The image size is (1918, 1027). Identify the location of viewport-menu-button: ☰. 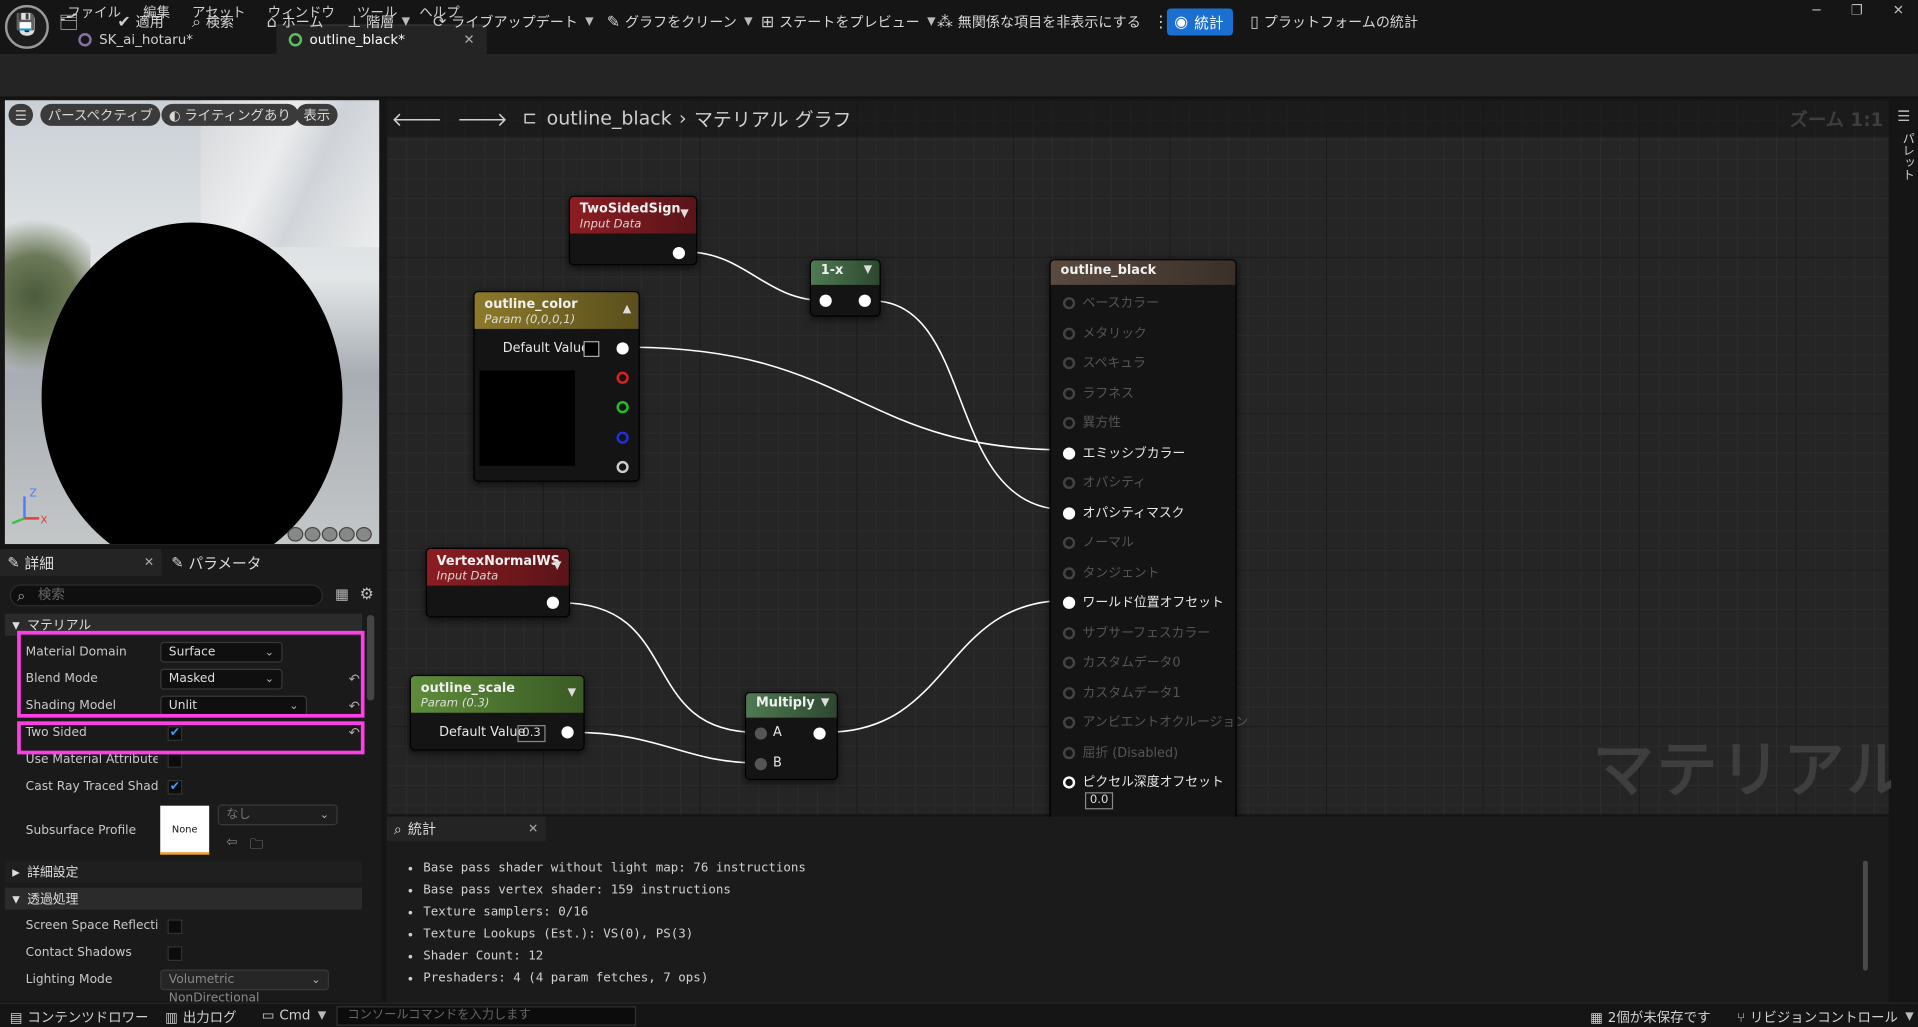
(21, 114).